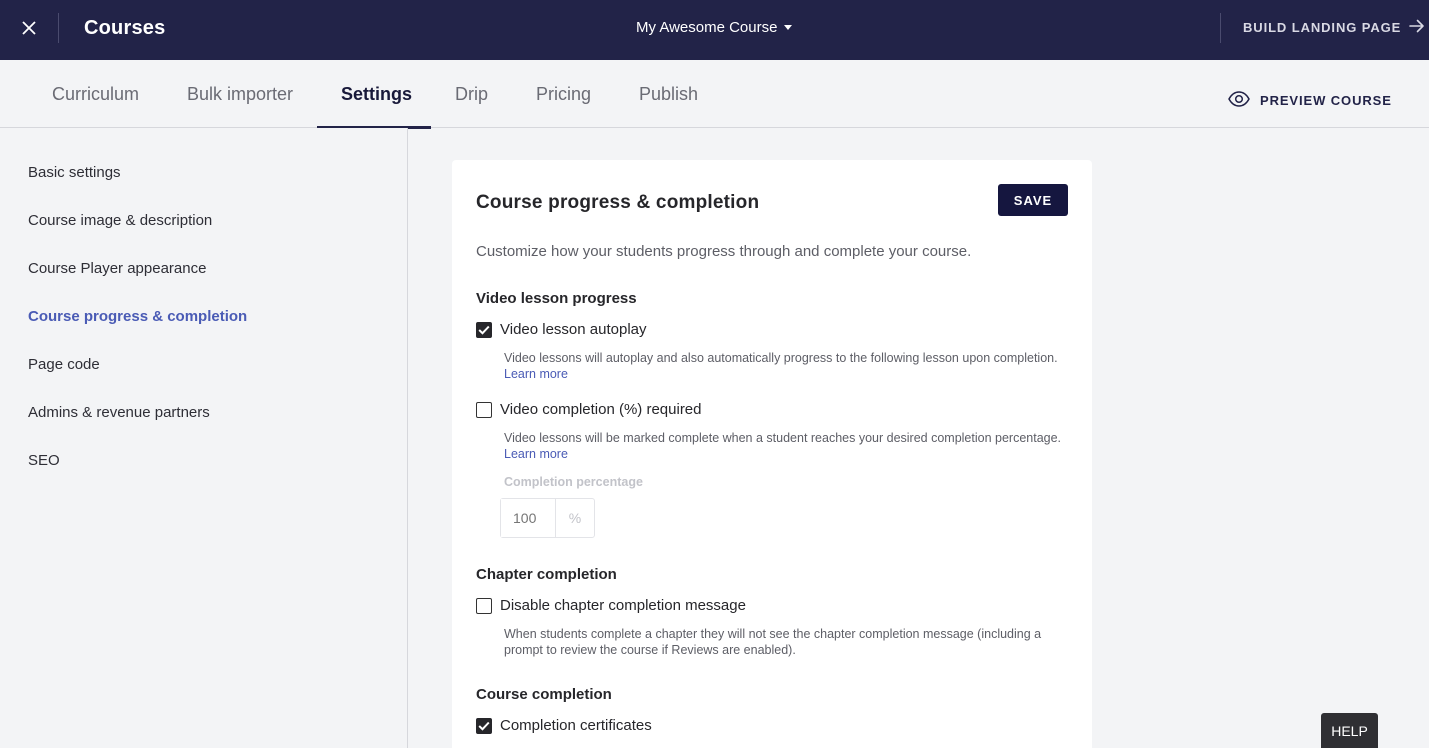 This screenshot has height=748, width=1429. I want to click on completion-percentage-field: %, so click(547, 518).